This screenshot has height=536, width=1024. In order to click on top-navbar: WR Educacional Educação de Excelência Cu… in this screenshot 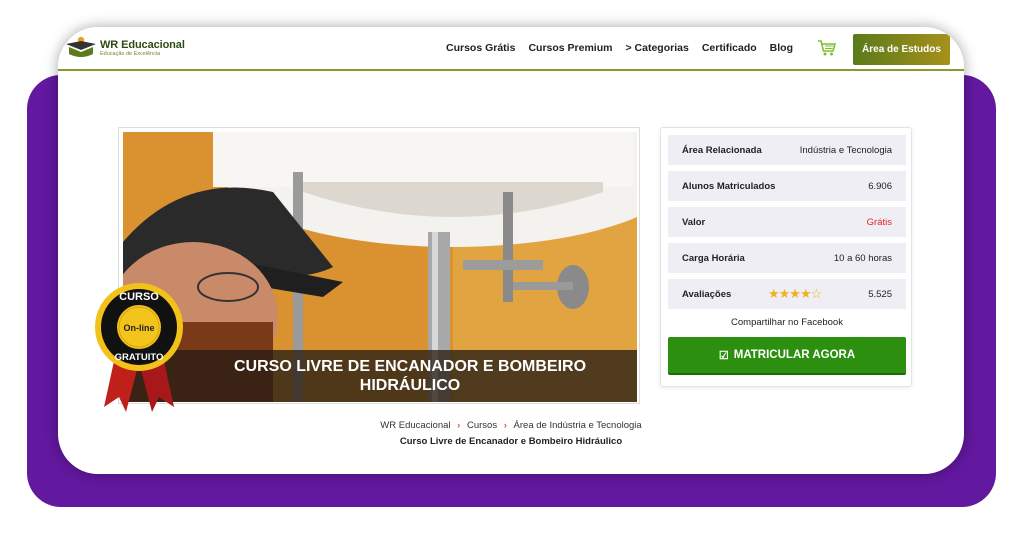, I will do `click(511, 49)`.